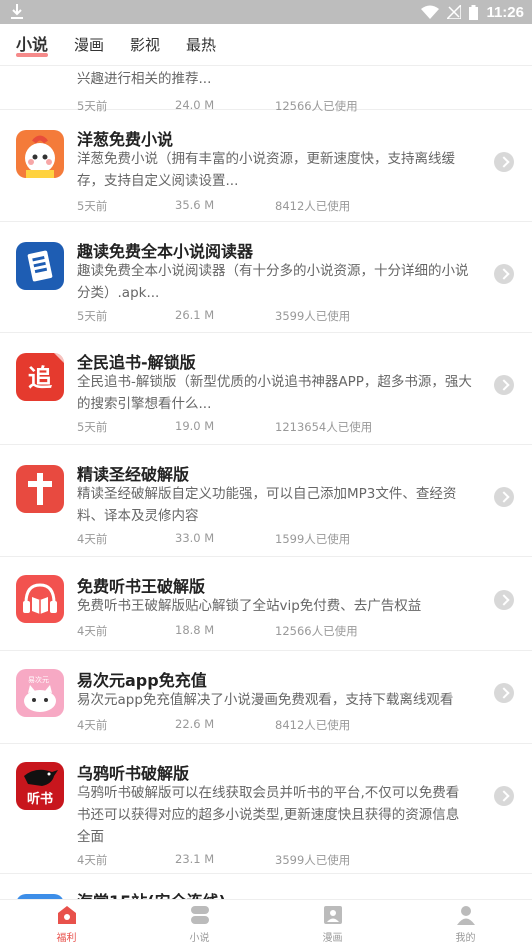  Describe the element at coordinates (40, 266) in the screenshot. I see `book-reader-icon` at that location.